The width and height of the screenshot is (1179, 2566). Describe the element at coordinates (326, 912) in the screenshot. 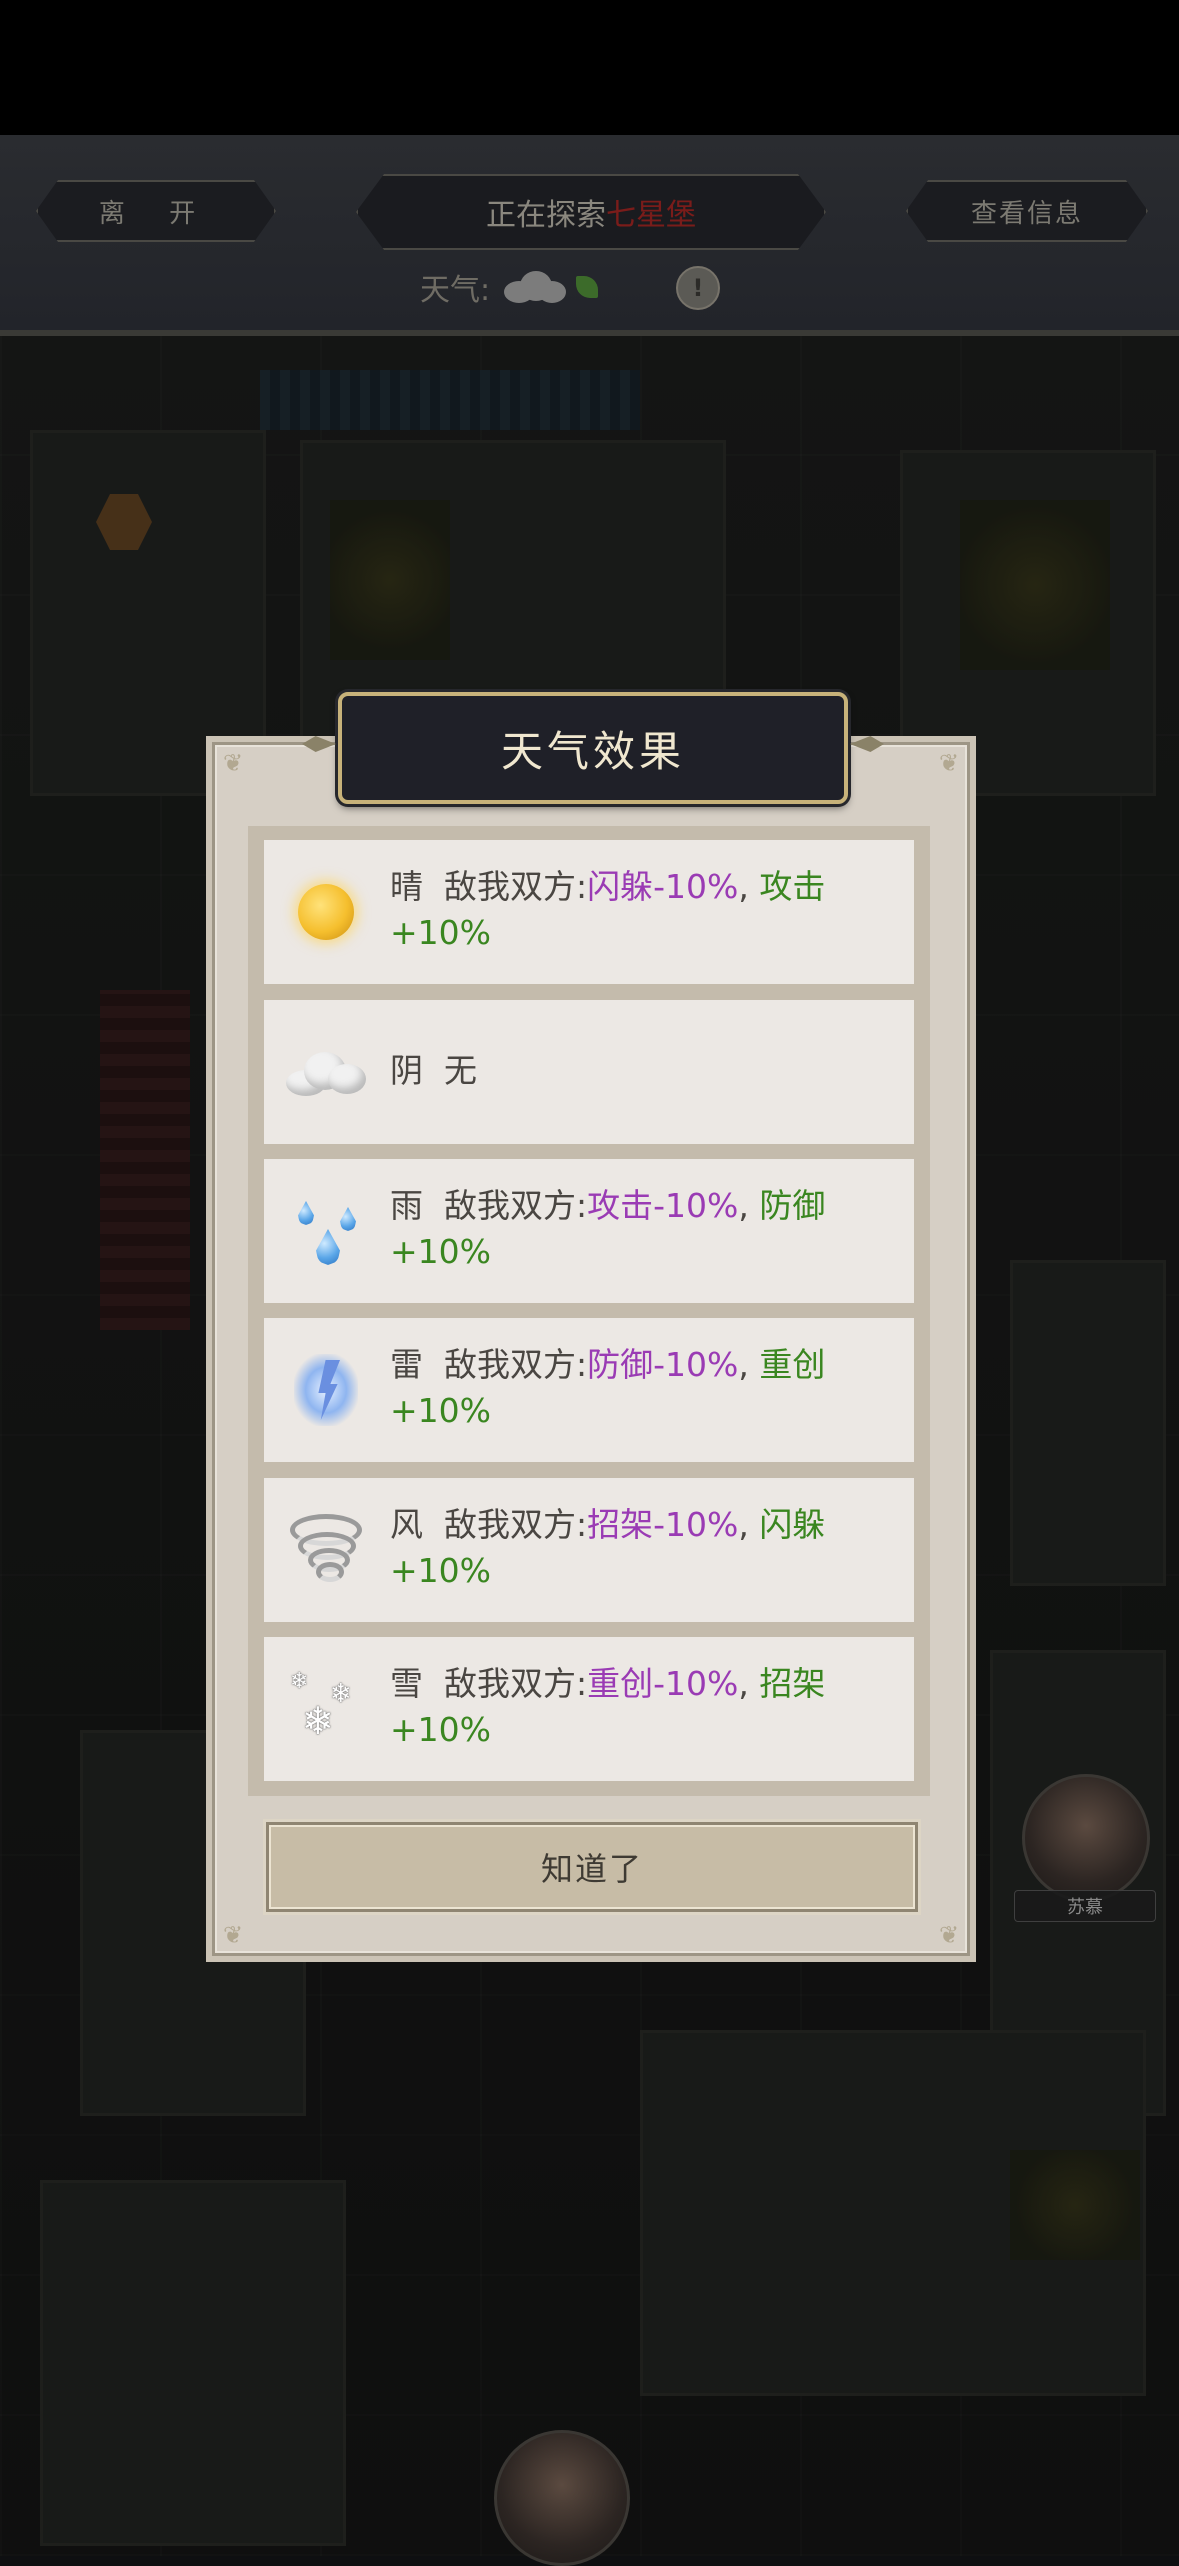

I see `sun-icon` at that location.